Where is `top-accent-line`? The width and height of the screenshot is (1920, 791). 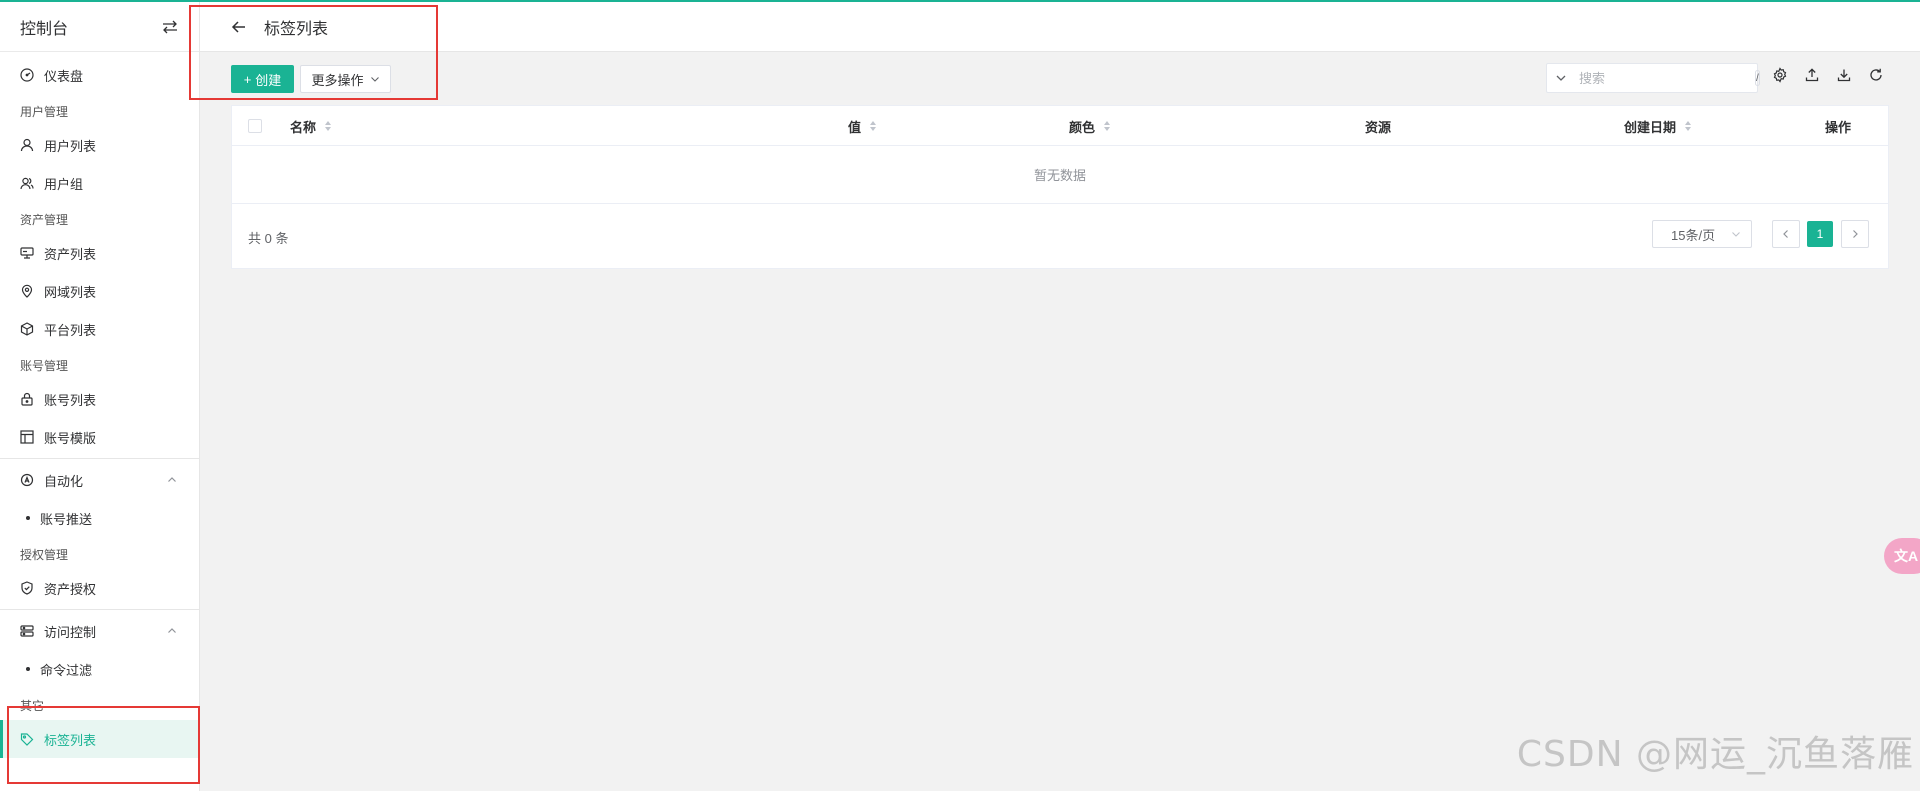
top-accent-line is located at coordinates (960, 1).